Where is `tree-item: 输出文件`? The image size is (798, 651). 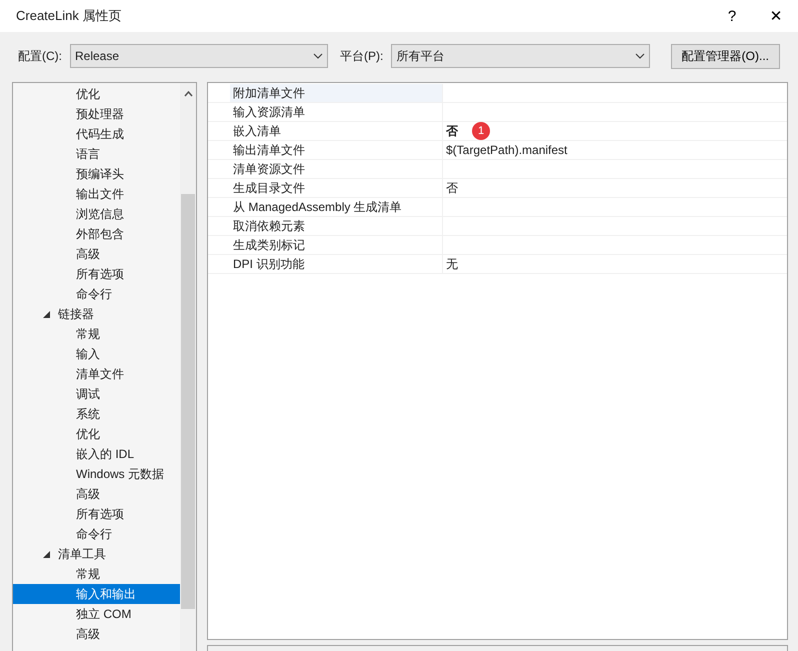 tree-item: 输出文件 is located at coordinates (96, 194).